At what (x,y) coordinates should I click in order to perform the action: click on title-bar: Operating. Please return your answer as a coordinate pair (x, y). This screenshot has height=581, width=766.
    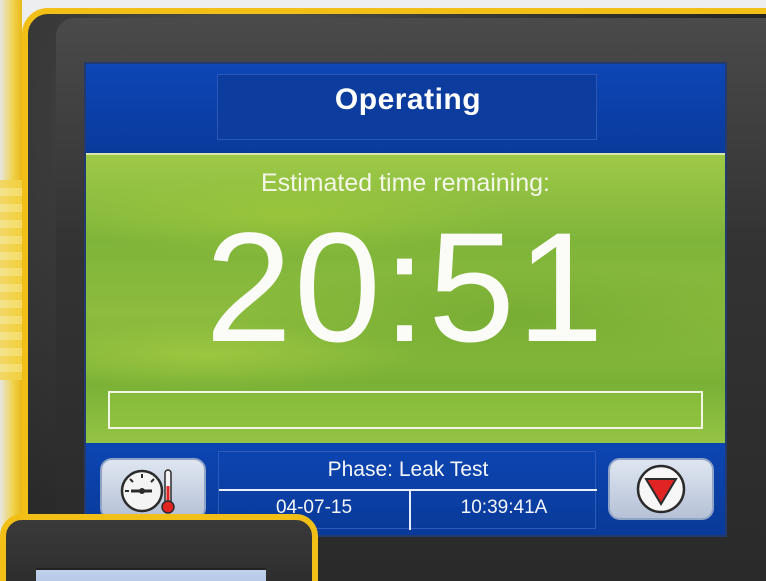
    Looking at the image, I should click on (405, 108).